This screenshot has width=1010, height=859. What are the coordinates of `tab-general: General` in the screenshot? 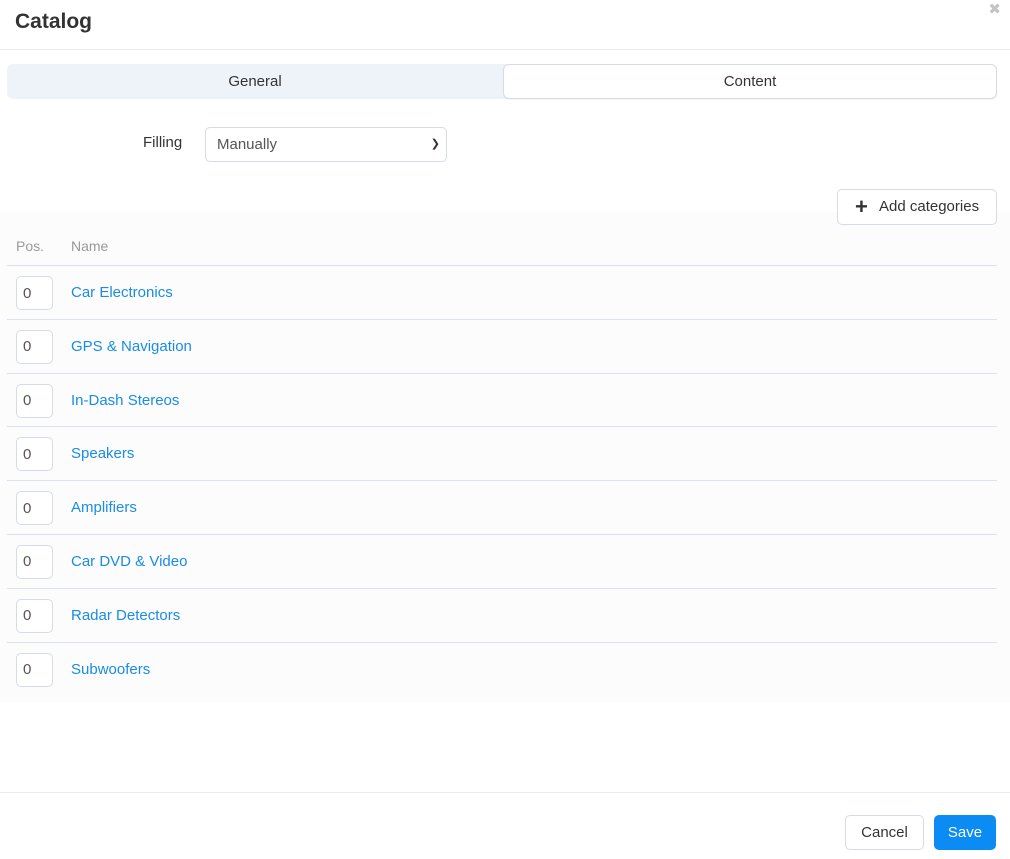 It's located at (255, 81).